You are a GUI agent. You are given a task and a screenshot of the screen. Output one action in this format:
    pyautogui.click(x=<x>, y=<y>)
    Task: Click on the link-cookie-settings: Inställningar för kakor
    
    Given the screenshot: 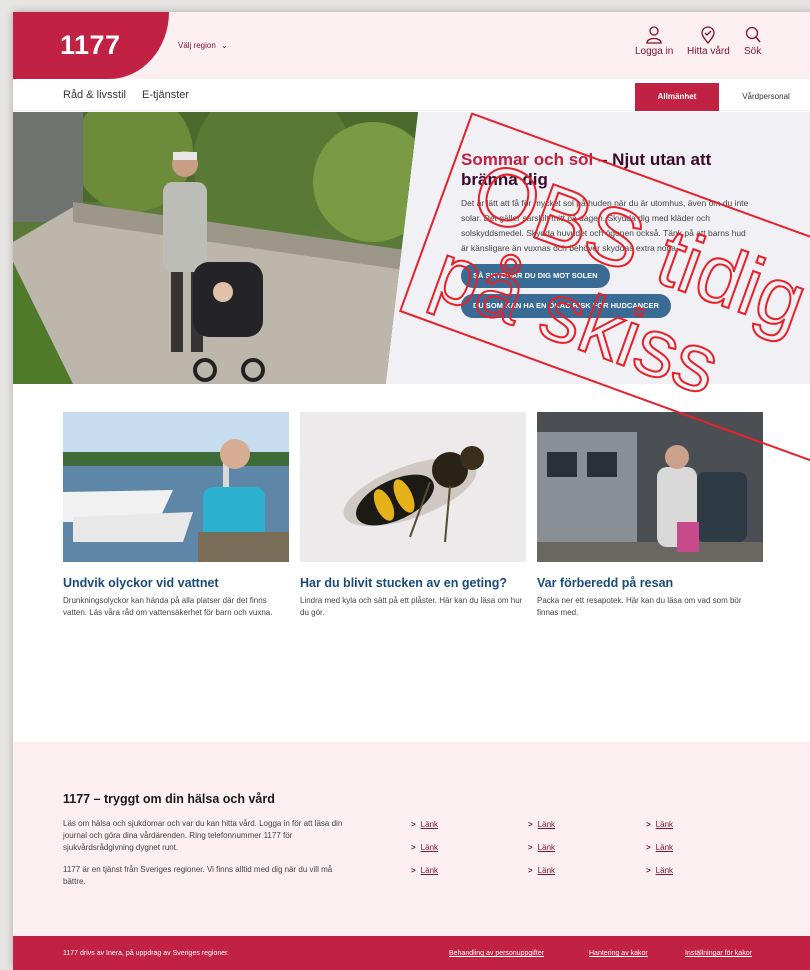 What is the action you would take?
    pyautogui.click(x=718, y=953)
    